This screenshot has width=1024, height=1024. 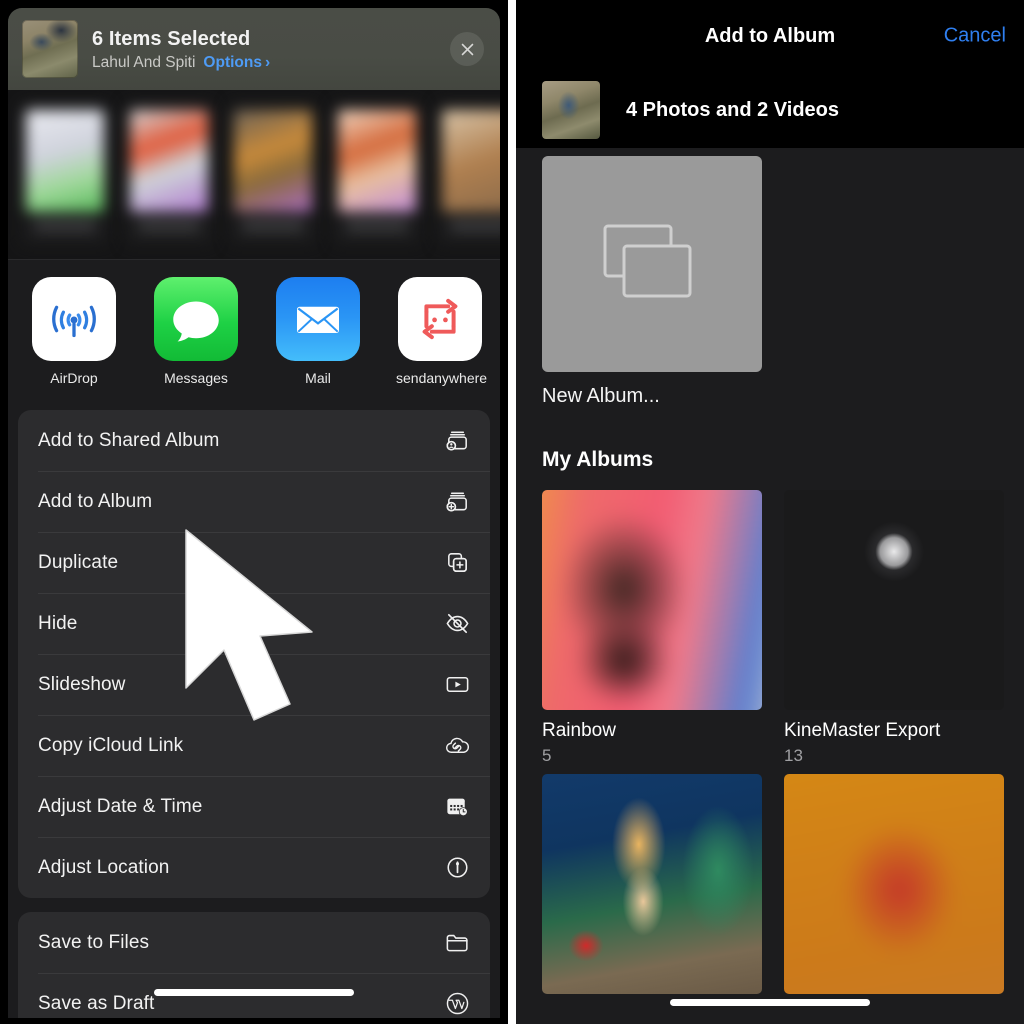 What do you see at coordinates (196, 377) in the screenshot?
I see `share-app-label: Messages` at bounding box center [196, 377].